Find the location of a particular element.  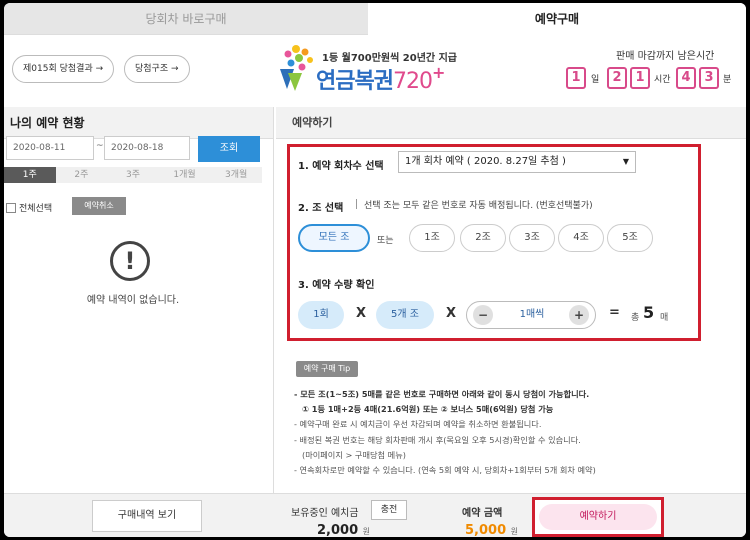

date-from-input: 2020-08-11 is located at coordinates (50, 148).